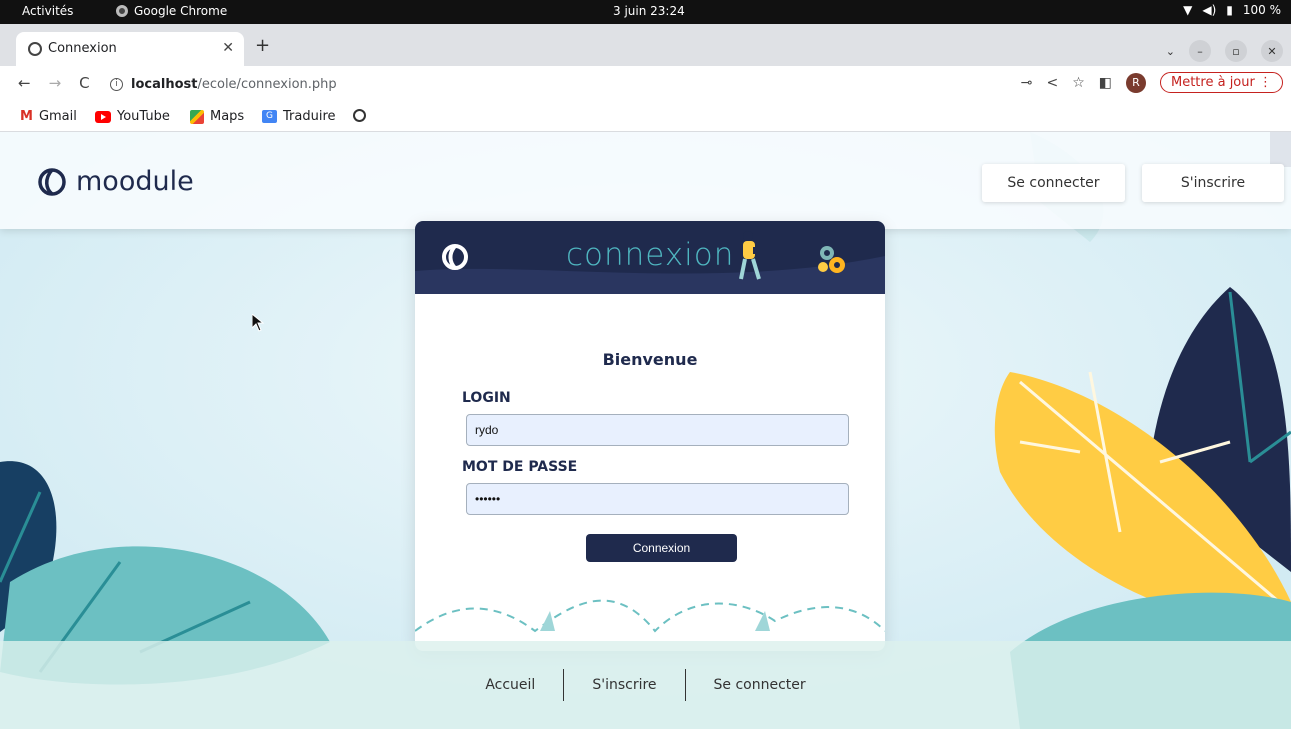 The width and height of the screenshot is (1291, 729). I want to click on battery-level: 100 %, so click(1261, 10).